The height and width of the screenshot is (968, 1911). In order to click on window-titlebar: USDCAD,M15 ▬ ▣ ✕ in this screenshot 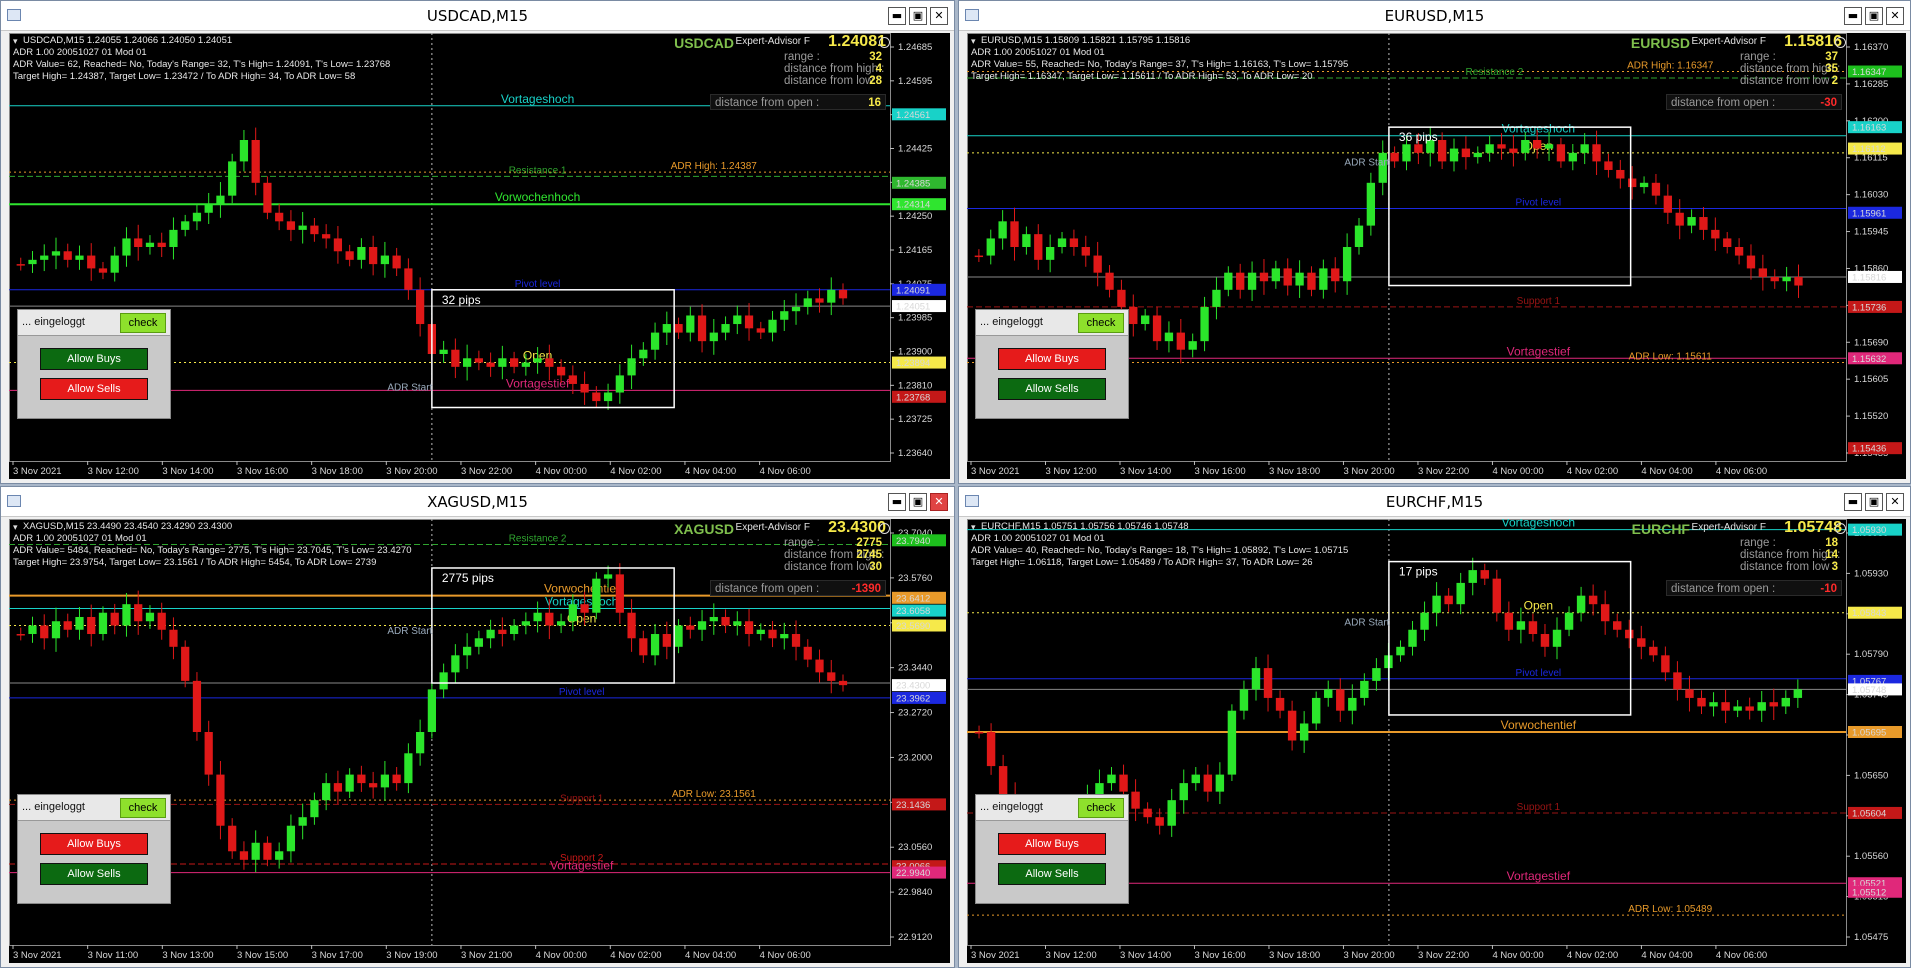, I will do `click(477, 16)`.